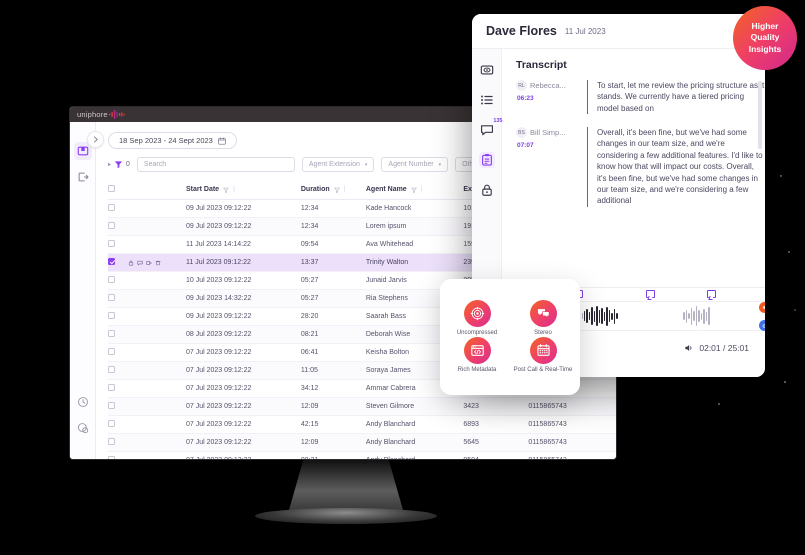 The image size is (805, 555). Describe the element at coordinates (333, 244) in the screenshot. I see `cell-duration: 09:54` at that location.